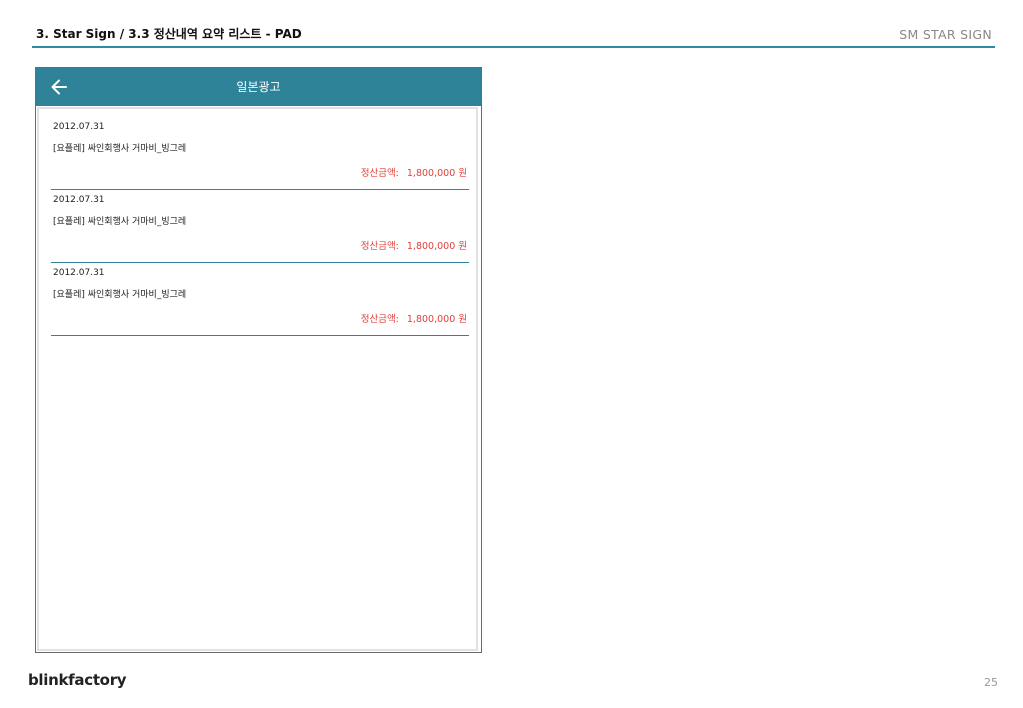 The width and height of the screenshot is (1023, 708). I want to click on document-title: 3. Star Sign / 3.3 정산내역 요약 리스트 - PAD, so click(169, 34).